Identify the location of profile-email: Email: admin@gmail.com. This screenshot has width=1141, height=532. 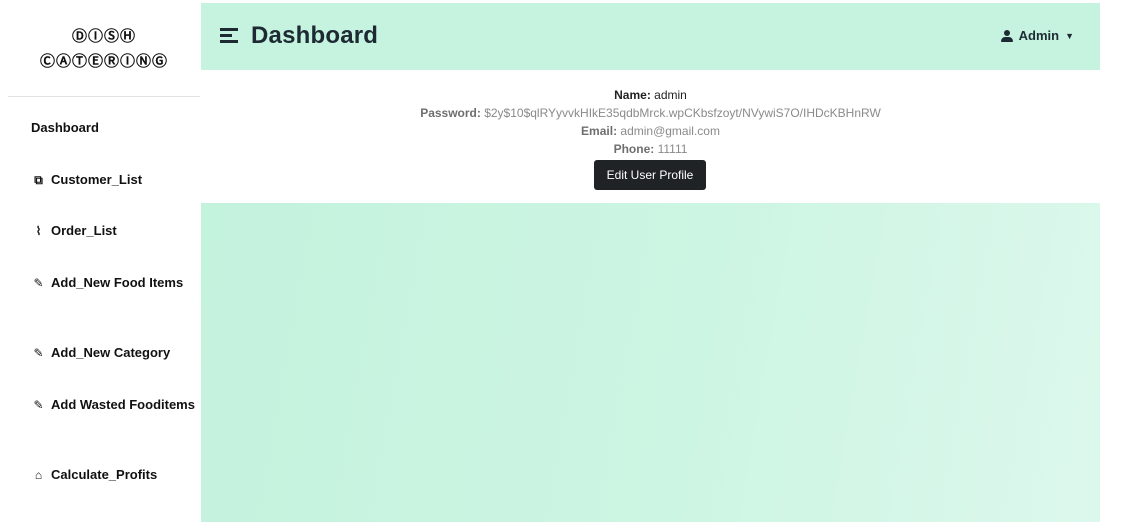
(650, 131).